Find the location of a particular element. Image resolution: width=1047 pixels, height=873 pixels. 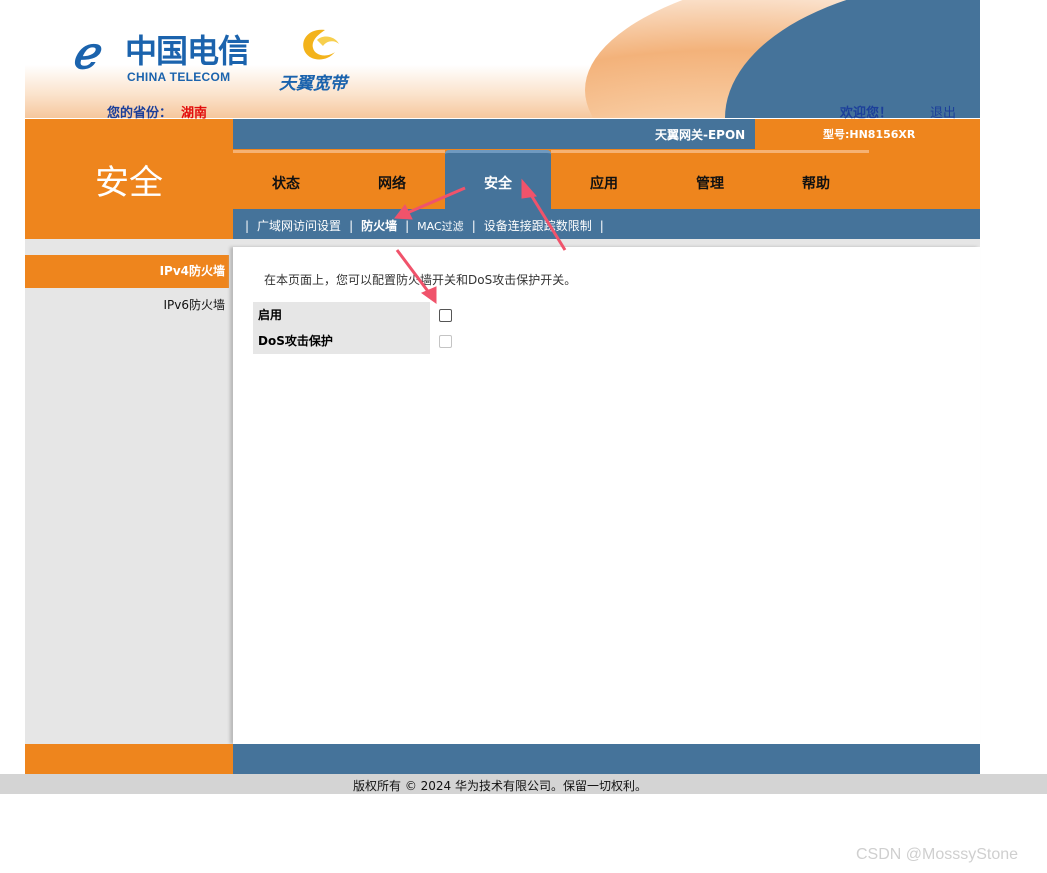

subnav-conn-limit: 设备连接跟踪数限制 is located at coordinates (538, 226).